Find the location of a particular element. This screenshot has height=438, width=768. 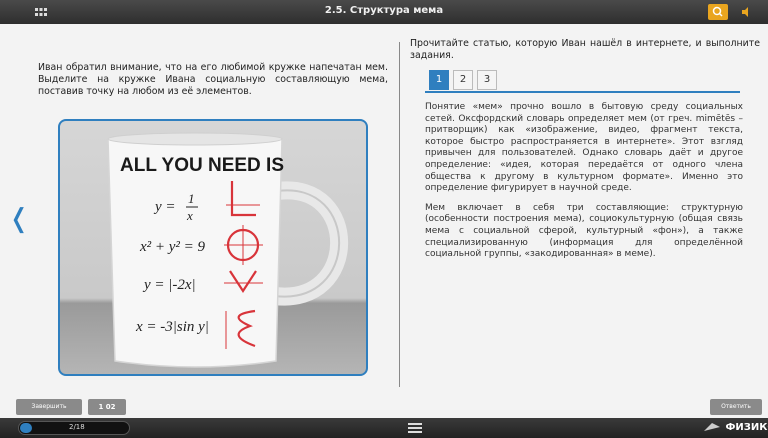

brand-name: ФИЗИКОН is located at coordinates (746, 427).